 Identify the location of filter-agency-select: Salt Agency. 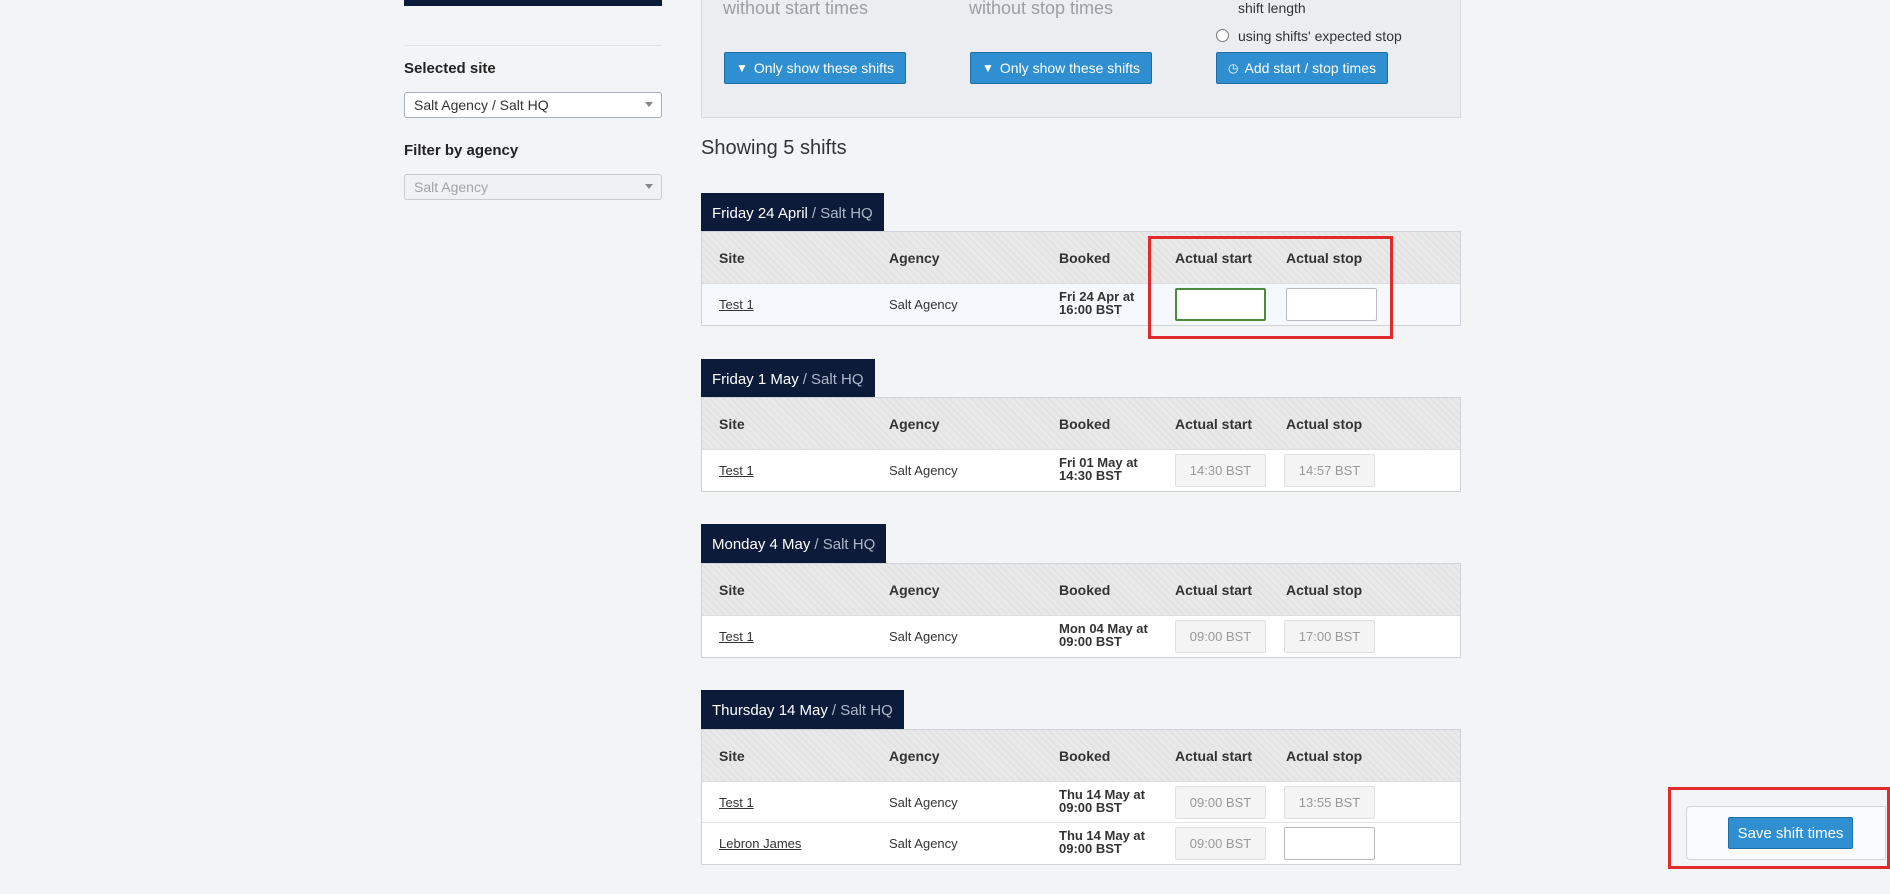
(533, 187).